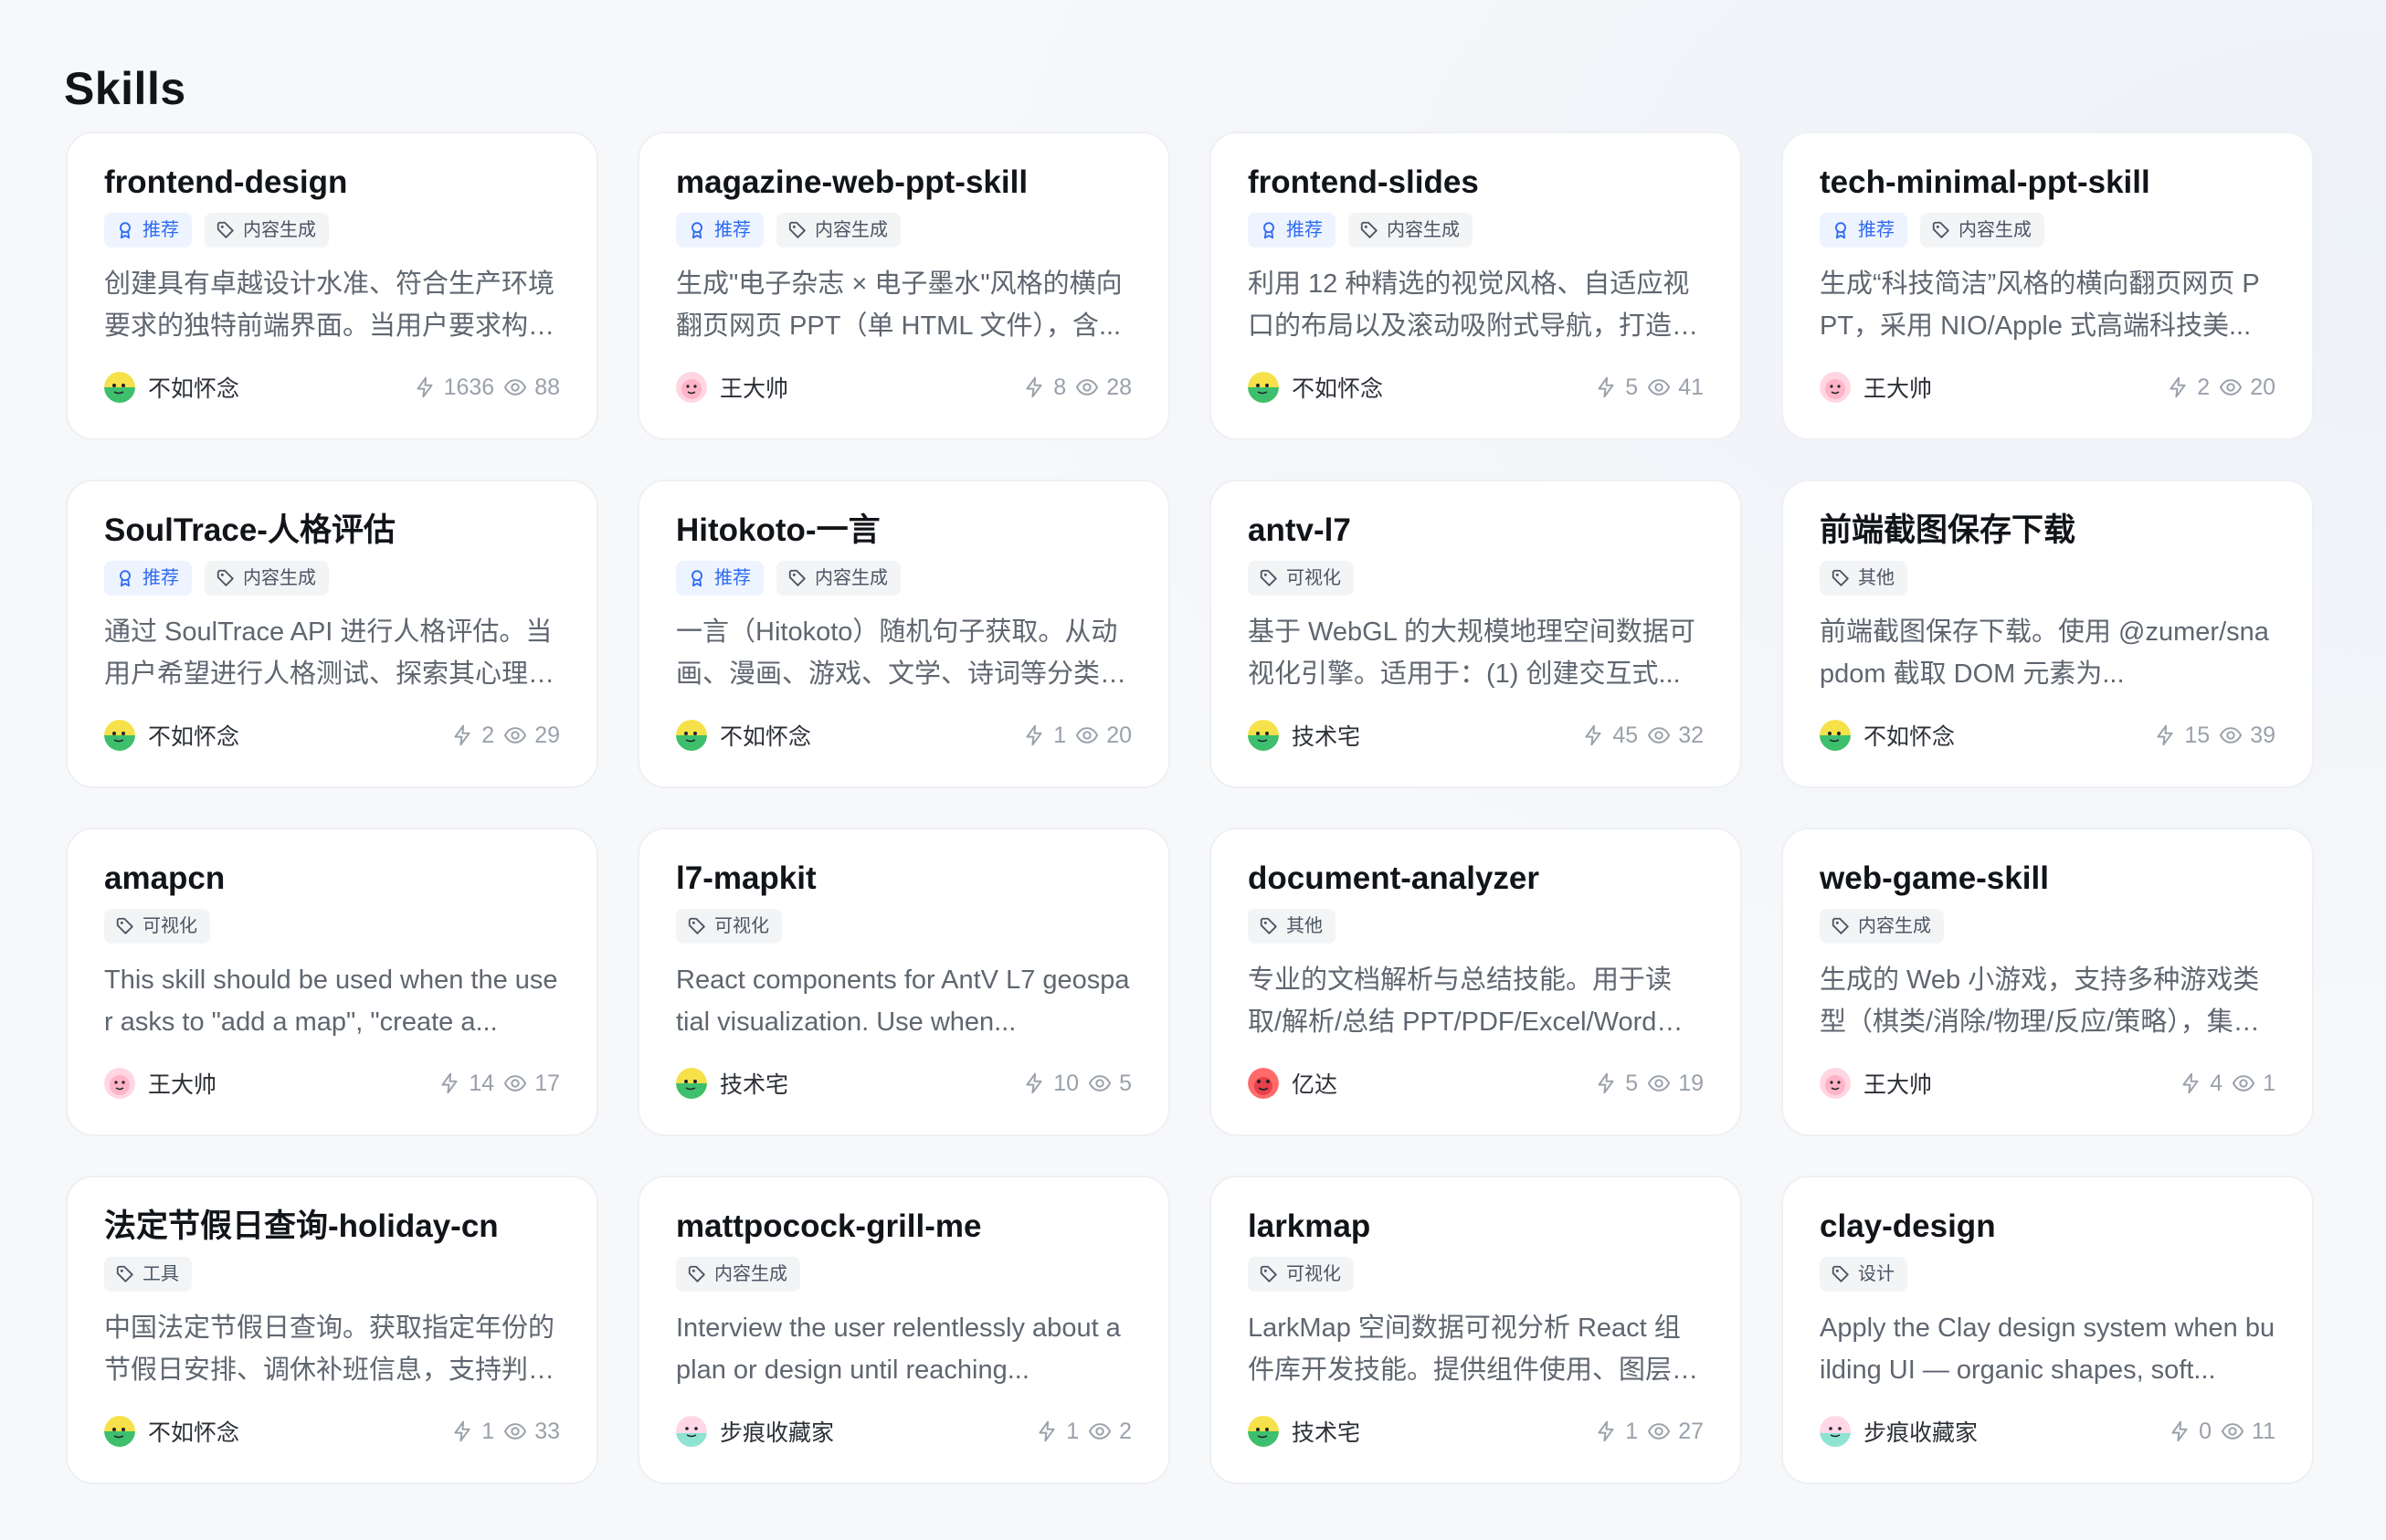 The width and height of the screenshot is (2386, 1540). What do you see at coordinates (2048, 183) in the screenshot?
I see `skill-title: tech-minimal-ppt-skill` at bounding box center [2048, 183].